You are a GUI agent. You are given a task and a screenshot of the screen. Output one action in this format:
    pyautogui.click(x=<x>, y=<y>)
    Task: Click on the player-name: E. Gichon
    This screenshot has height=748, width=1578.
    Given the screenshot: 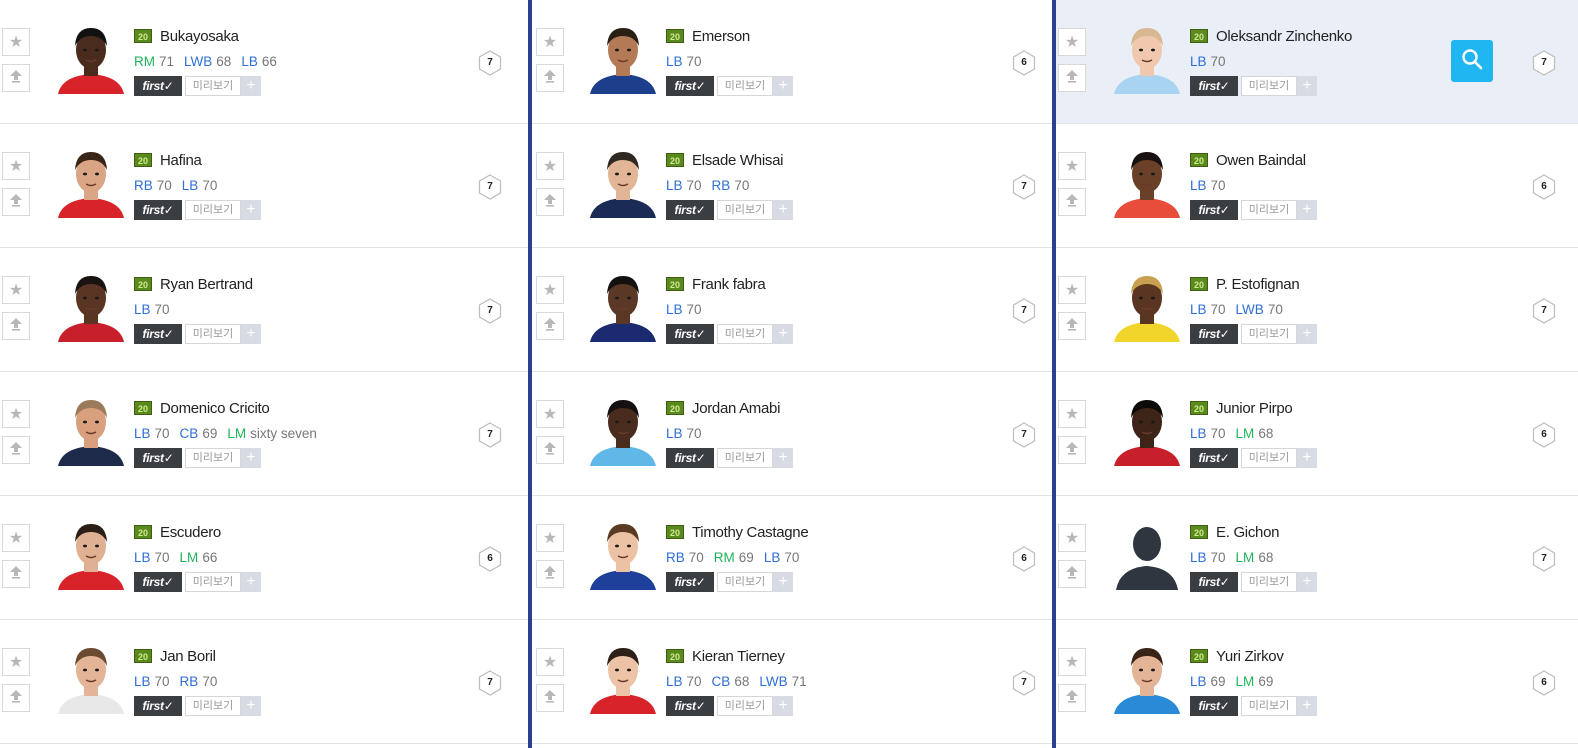 What is the action you would take?
    pyautogui.click(x=1247, y=532)
    